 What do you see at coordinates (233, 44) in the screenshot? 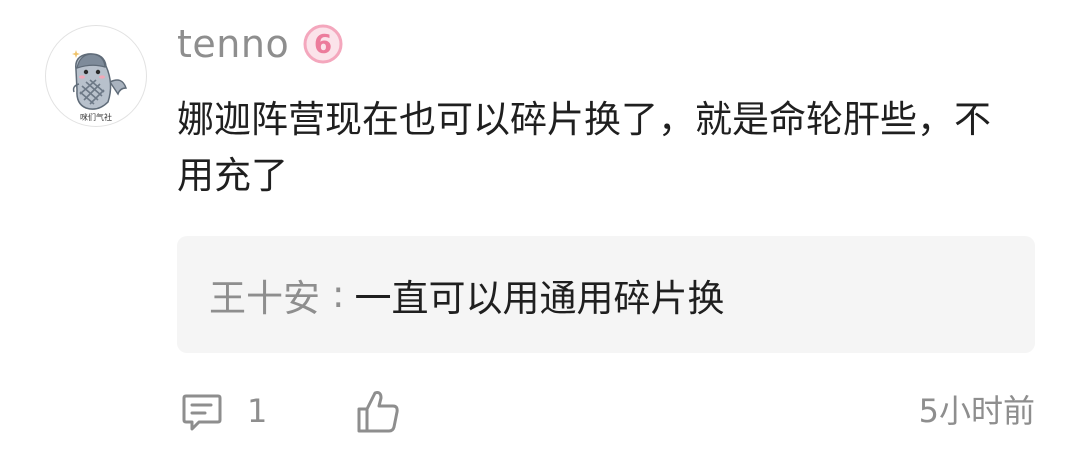
I see `username: tenno` at bounding box center [233, 44].